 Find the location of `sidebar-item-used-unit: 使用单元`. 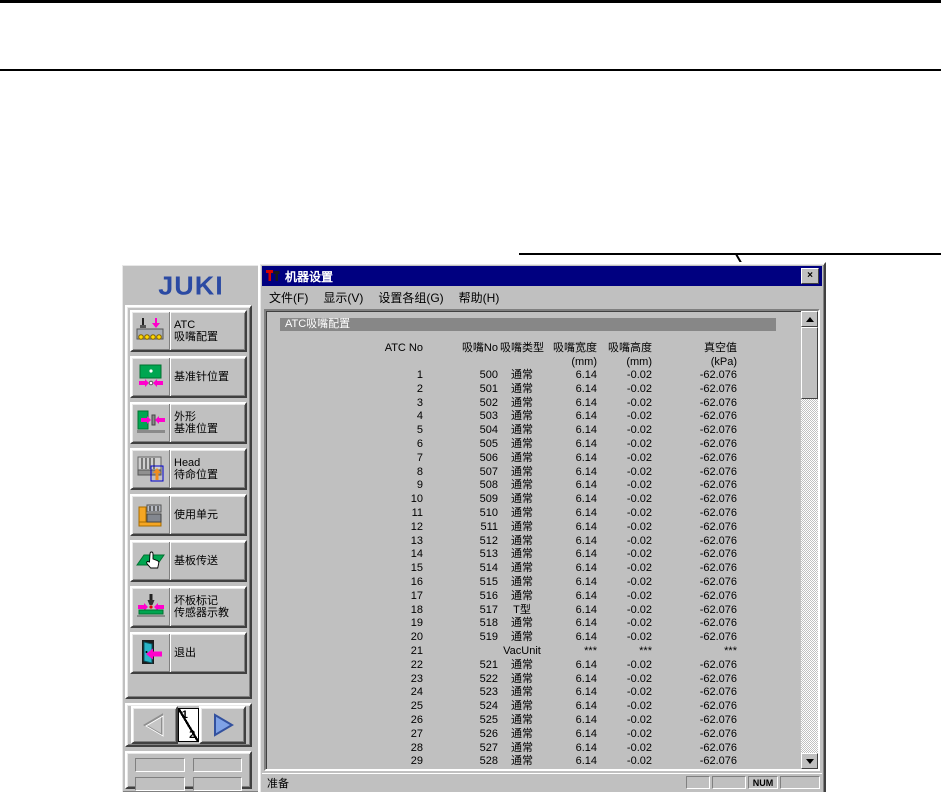

sidebar-item-used-unit: 使用单元 is located at coordinates (188, 515).